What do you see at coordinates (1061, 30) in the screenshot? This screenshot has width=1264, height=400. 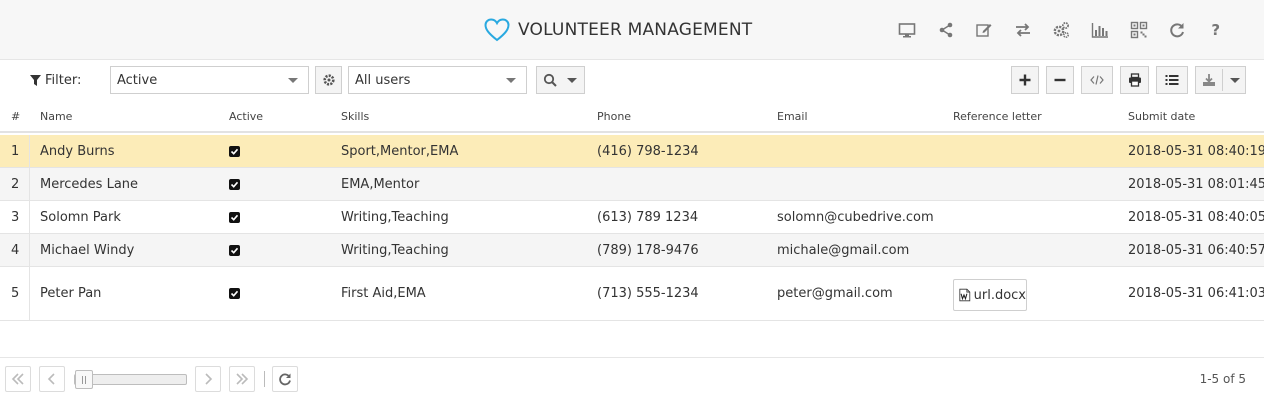 I see `gears-icon` at bounding box center [1061, 30].